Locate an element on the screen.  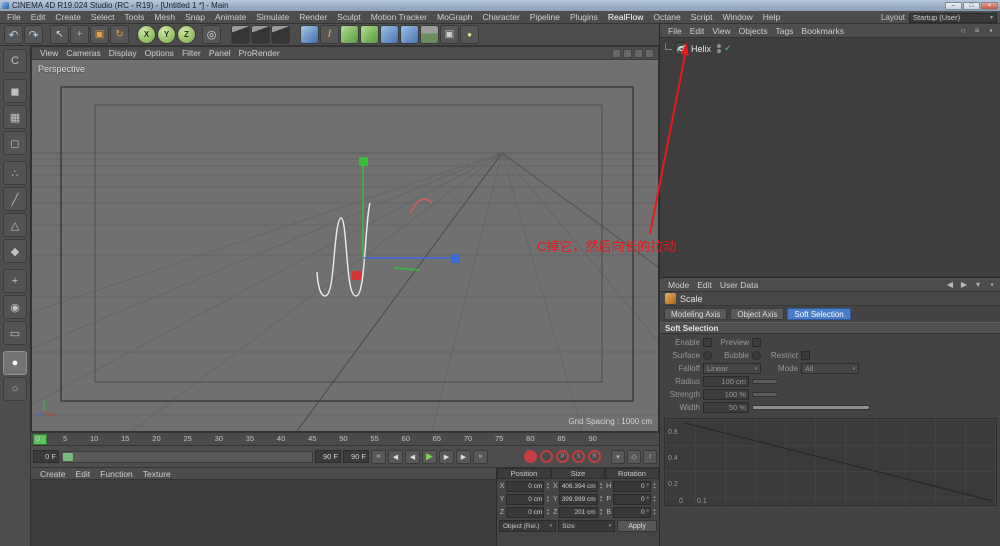
object-name: Helix is located at coordinates (701, 49).